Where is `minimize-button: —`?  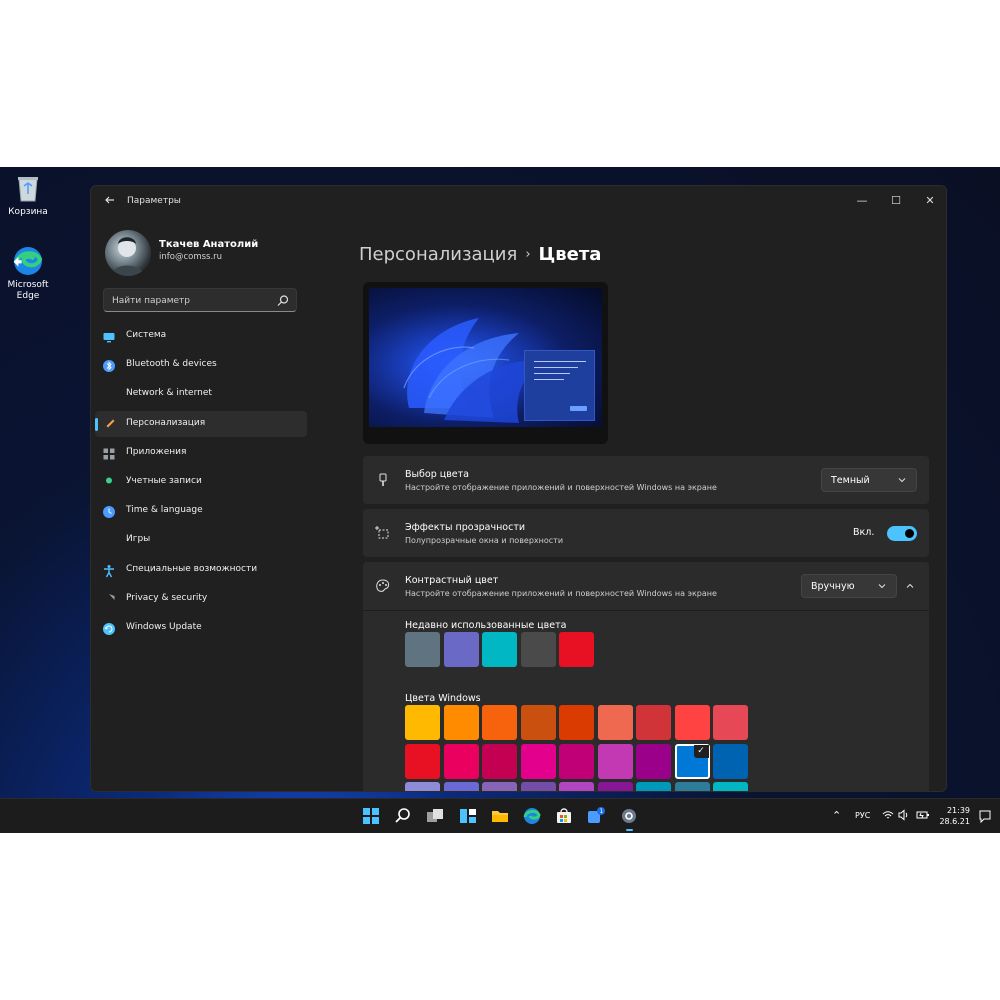 minimize-button: — is located at coordinates (862, 201).